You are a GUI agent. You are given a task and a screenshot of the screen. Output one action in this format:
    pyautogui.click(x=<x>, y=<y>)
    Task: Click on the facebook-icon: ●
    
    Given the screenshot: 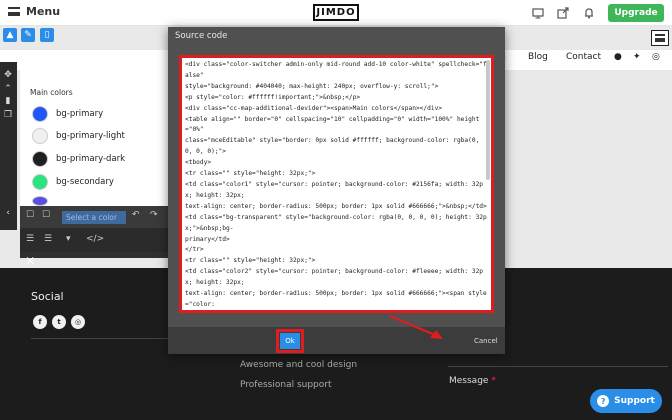 What is the action you would take?
    pyautogui.click(x=618, y=57)
    